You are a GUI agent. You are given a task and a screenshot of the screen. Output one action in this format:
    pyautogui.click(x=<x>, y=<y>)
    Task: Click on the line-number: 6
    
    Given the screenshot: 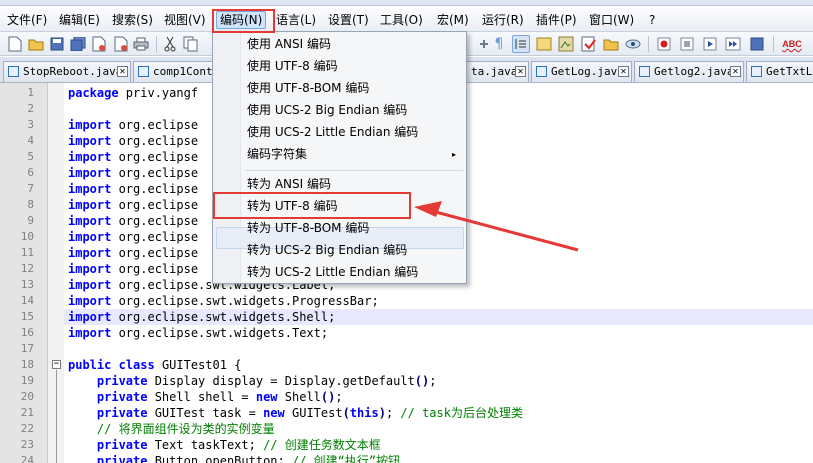 What is the action you would take?
    pyautogui.click(x=30, y=172)
    